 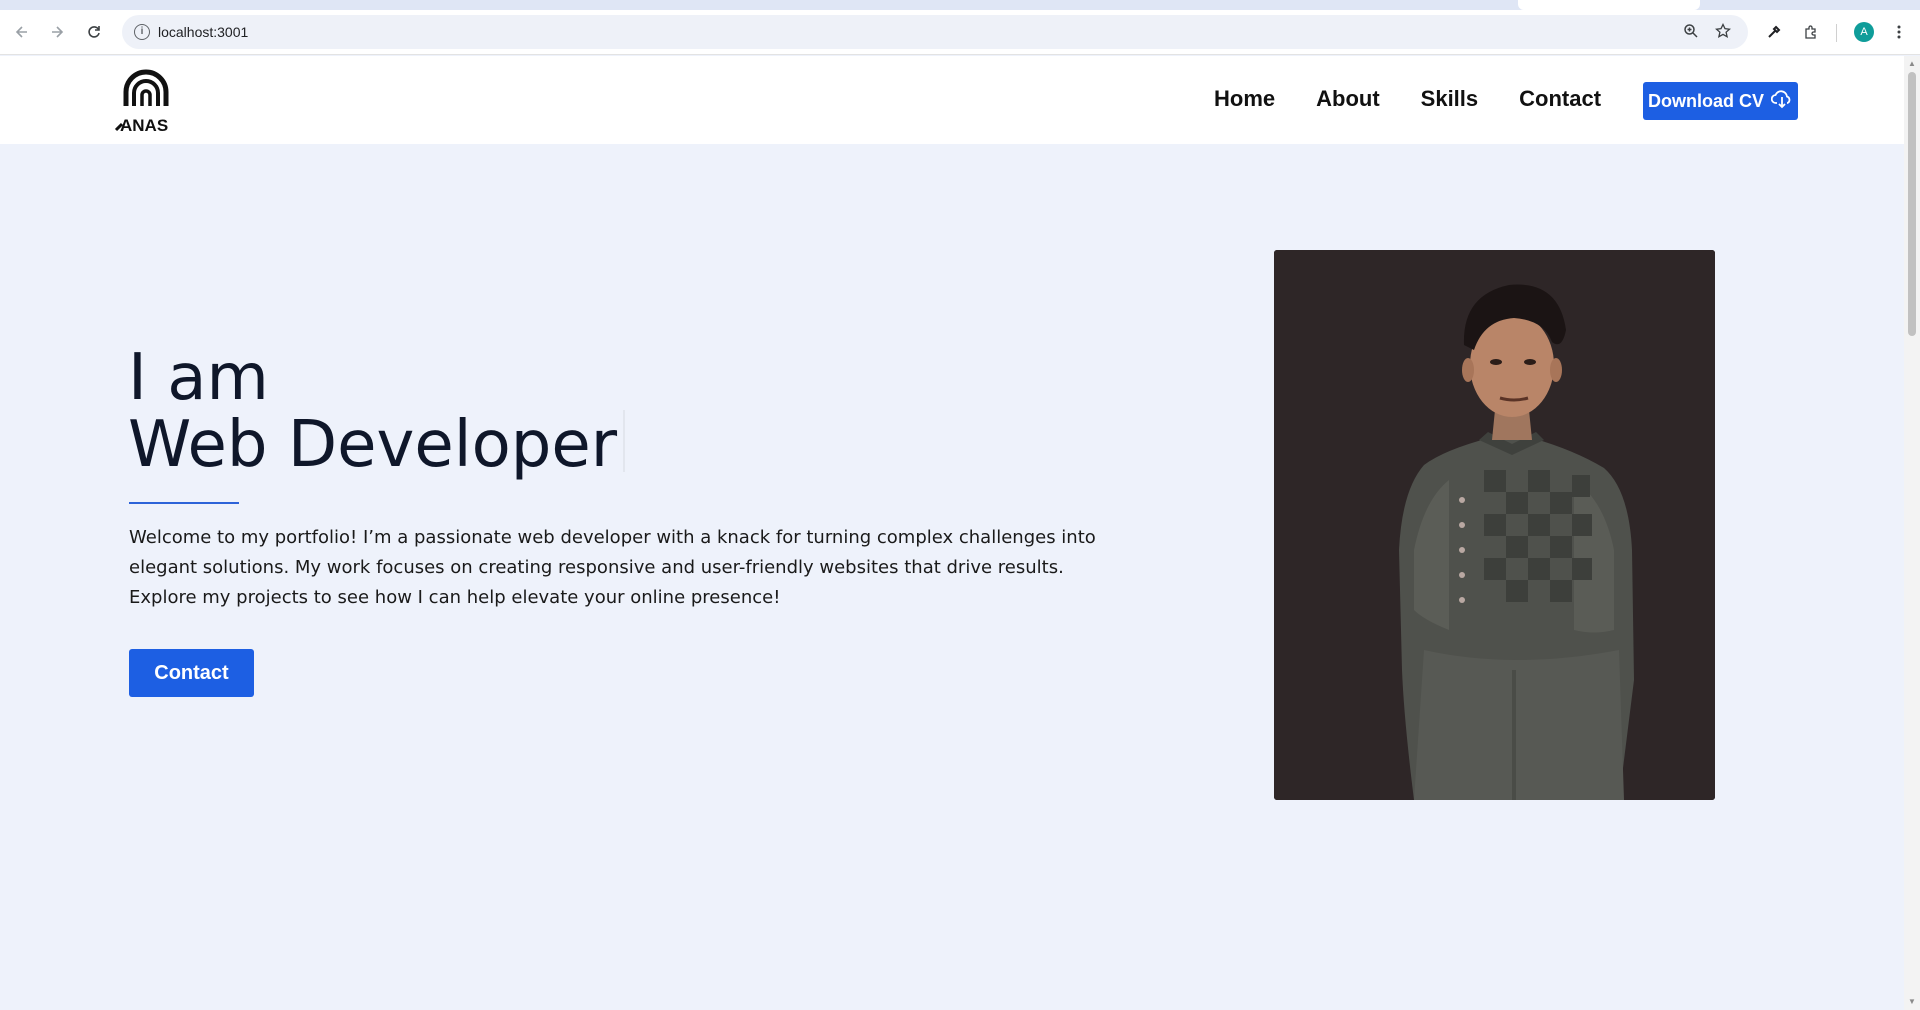 I want to click on nav-links: Home About Skills Contact, so click(x=1428, y=99).